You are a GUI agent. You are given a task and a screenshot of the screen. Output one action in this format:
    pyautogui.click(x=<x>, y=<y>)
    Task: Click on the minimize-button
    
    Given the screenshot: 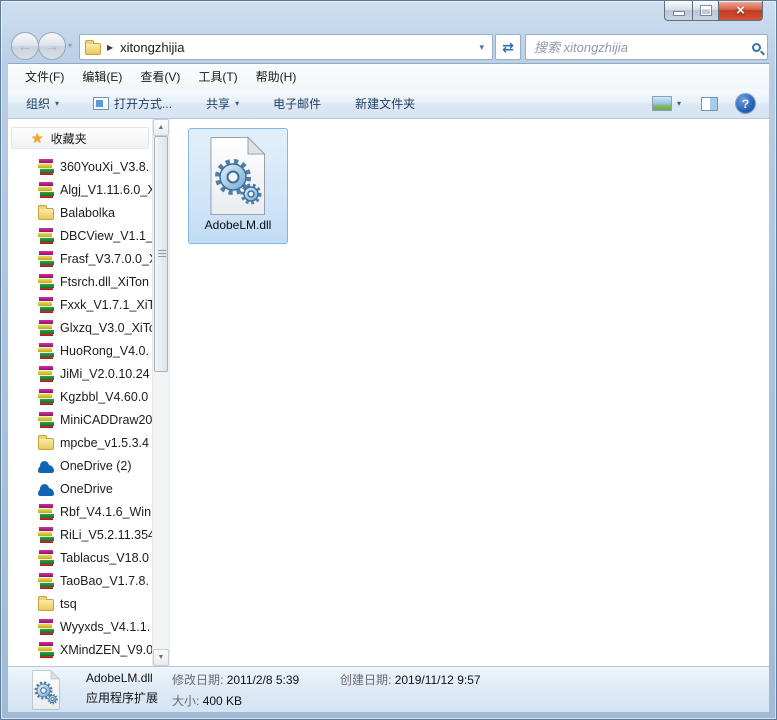 What is the action you would take?
    pyautogui.click(x=678, y=11)
    